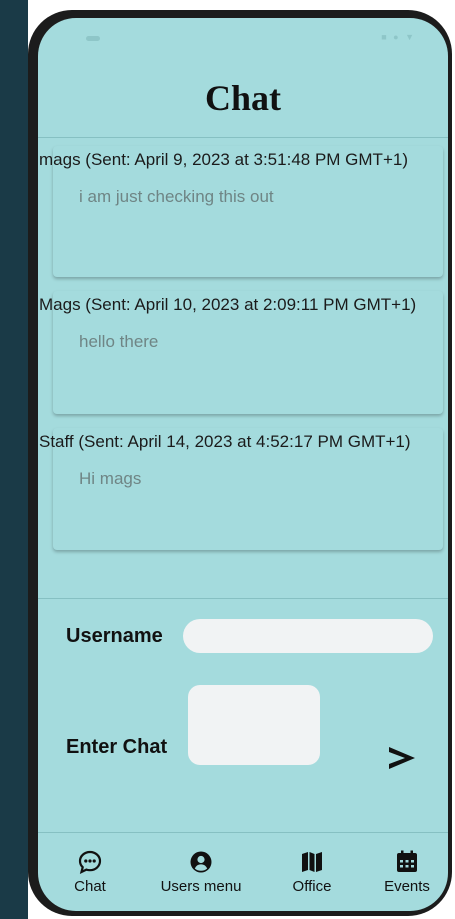 The image size is (455, 919). What do you see at coordinates (14, 459) in the screenshot?
I see `window-edge` at bounding box center [14, 459].